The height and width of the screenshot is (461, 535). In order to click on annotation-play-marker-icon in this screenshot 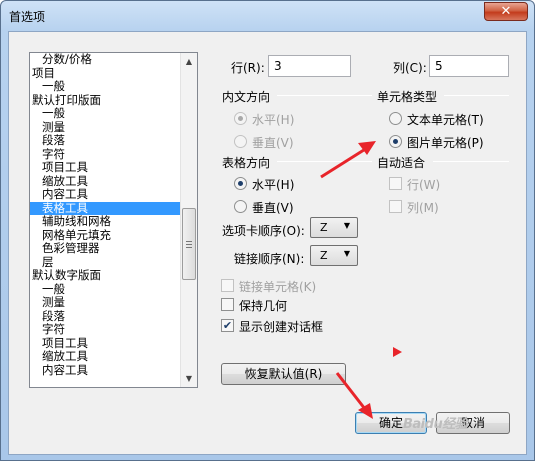, I will do `click(397, 352)`.